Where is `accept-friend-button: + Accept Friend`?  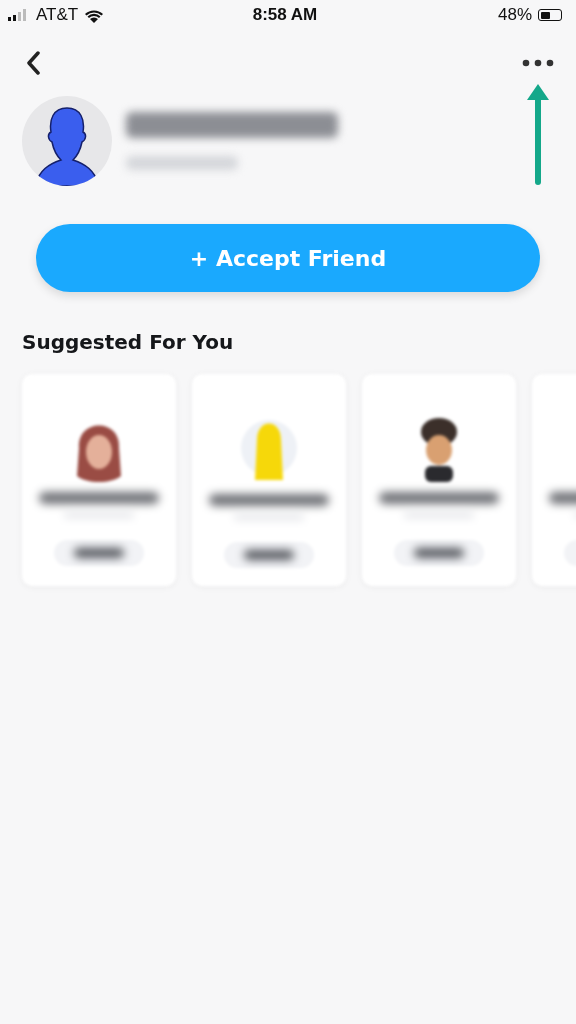
accept-friend-button: + Accept Friend is located at coordinates (288, 258).